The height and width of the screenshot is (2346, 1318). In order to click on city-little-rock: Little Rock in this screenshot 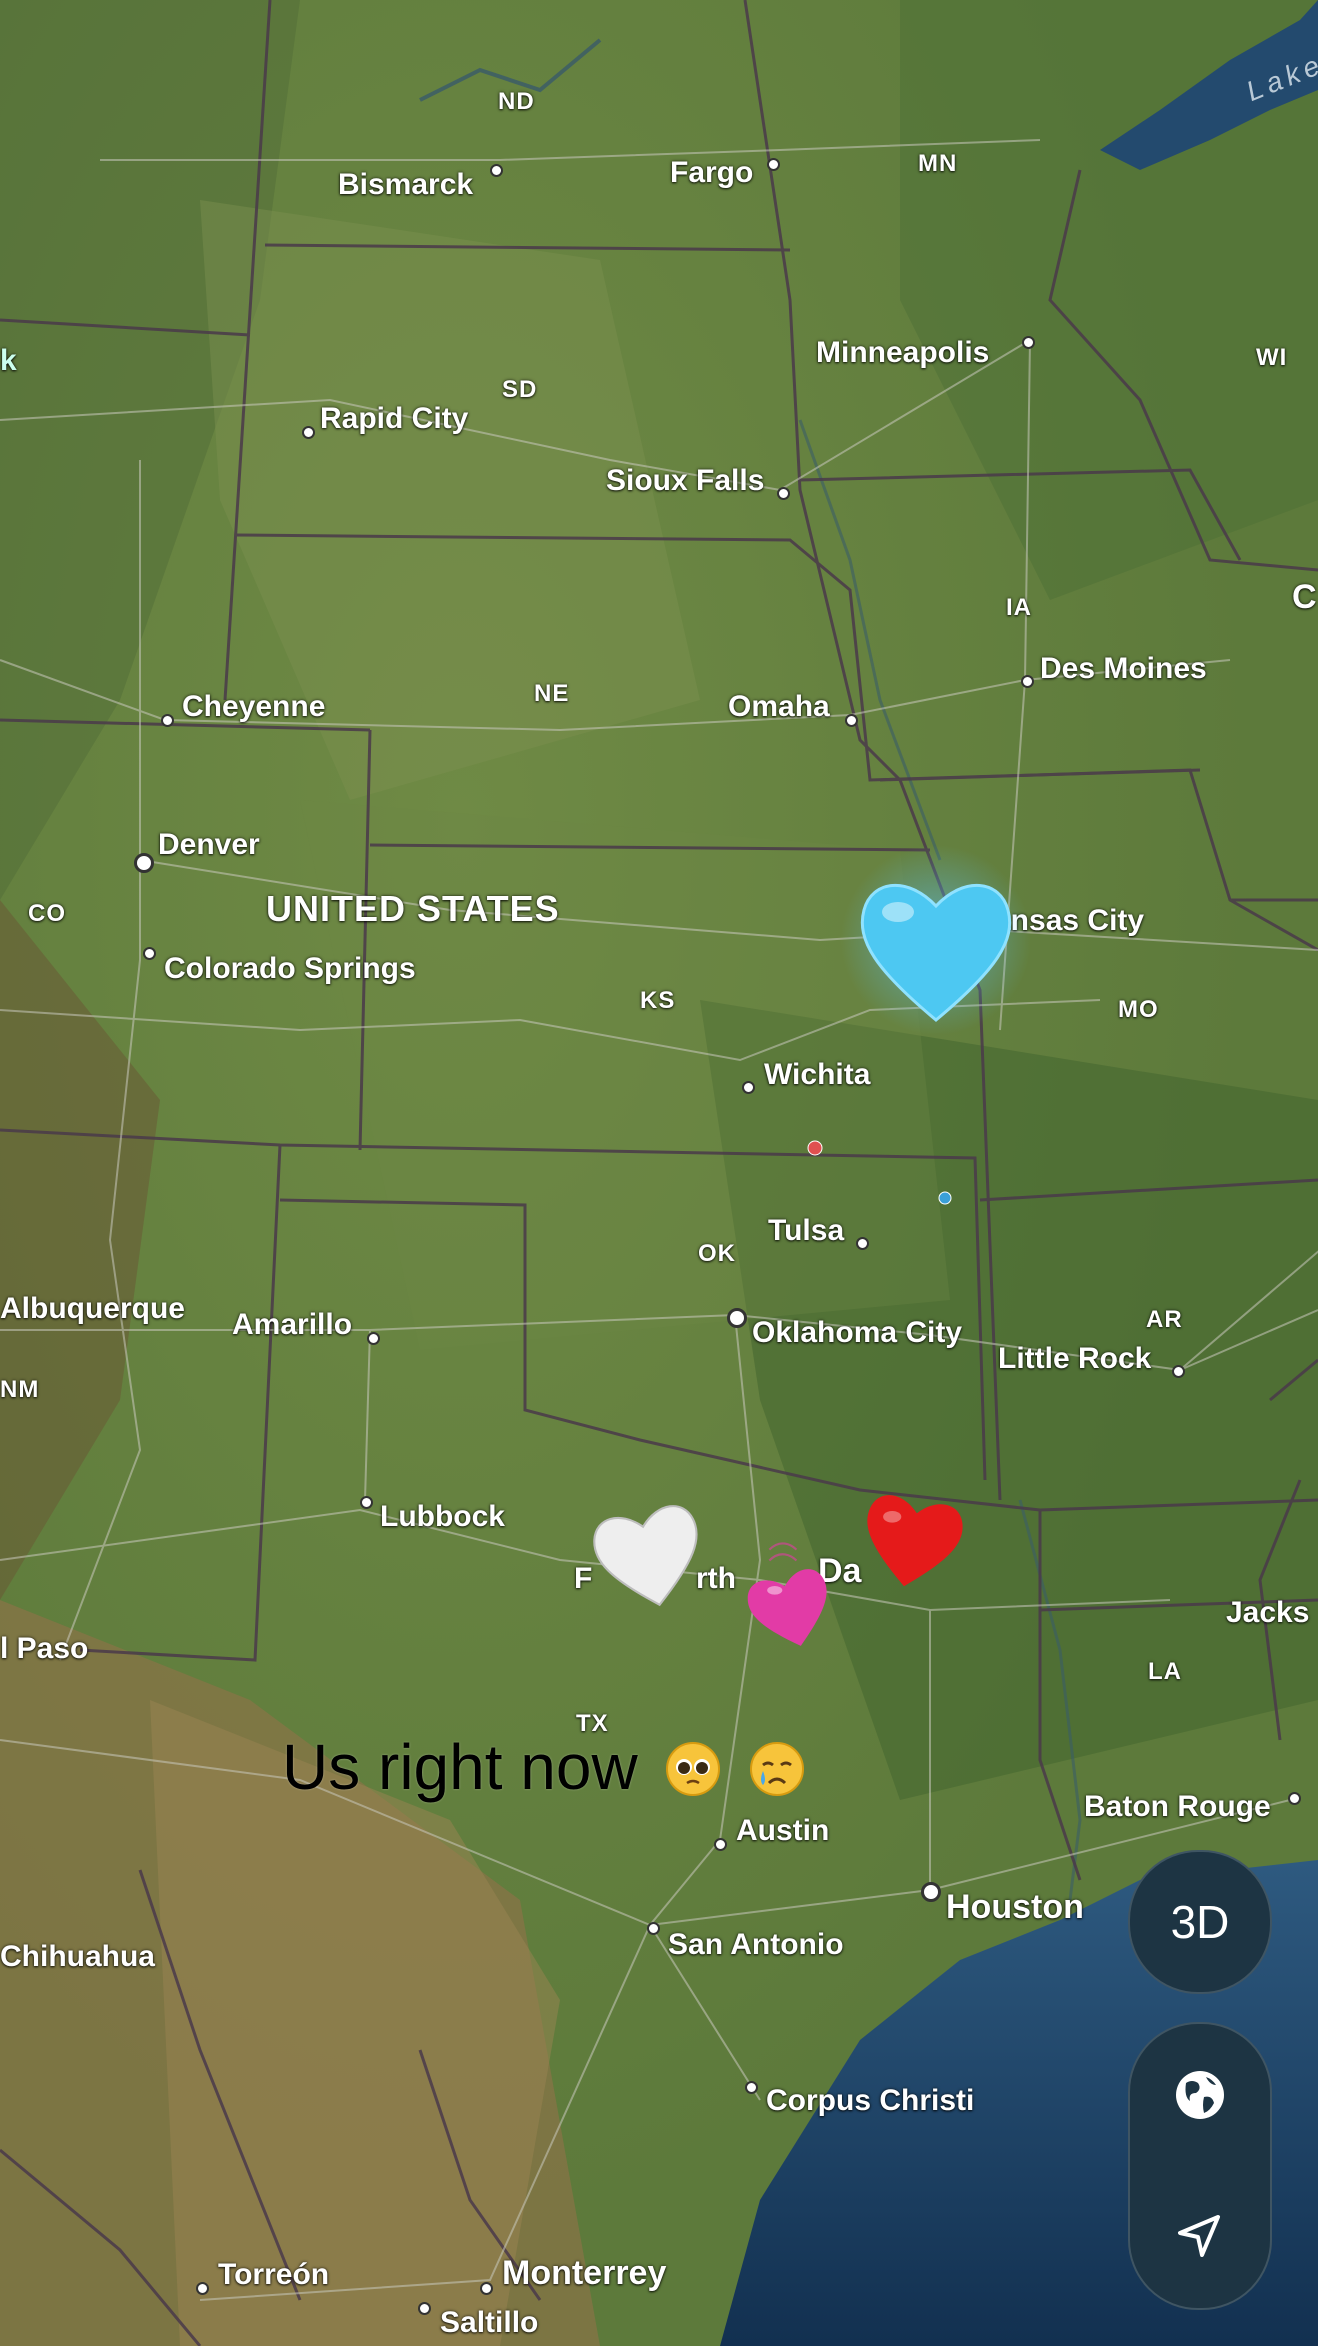, I will do `click(1074, 1359)`.